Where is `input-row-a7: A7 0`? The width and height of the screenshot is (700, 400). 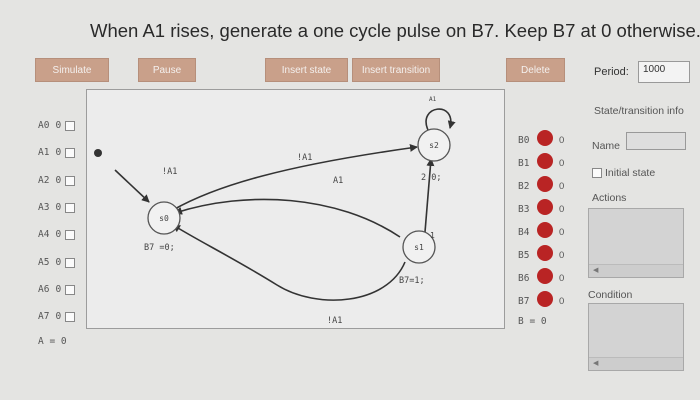 input-row-a7: A7 0 is located at coordinates (57, 316).